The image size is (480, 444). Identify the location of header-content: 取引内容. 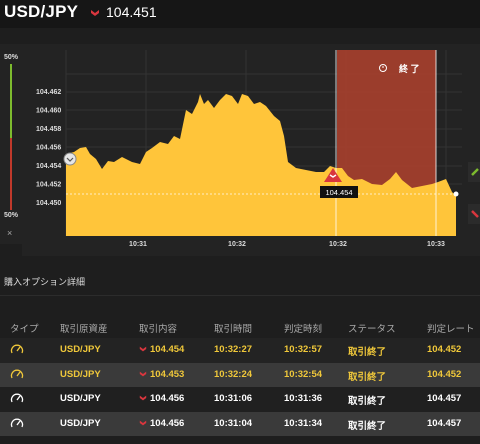
(158, 329).